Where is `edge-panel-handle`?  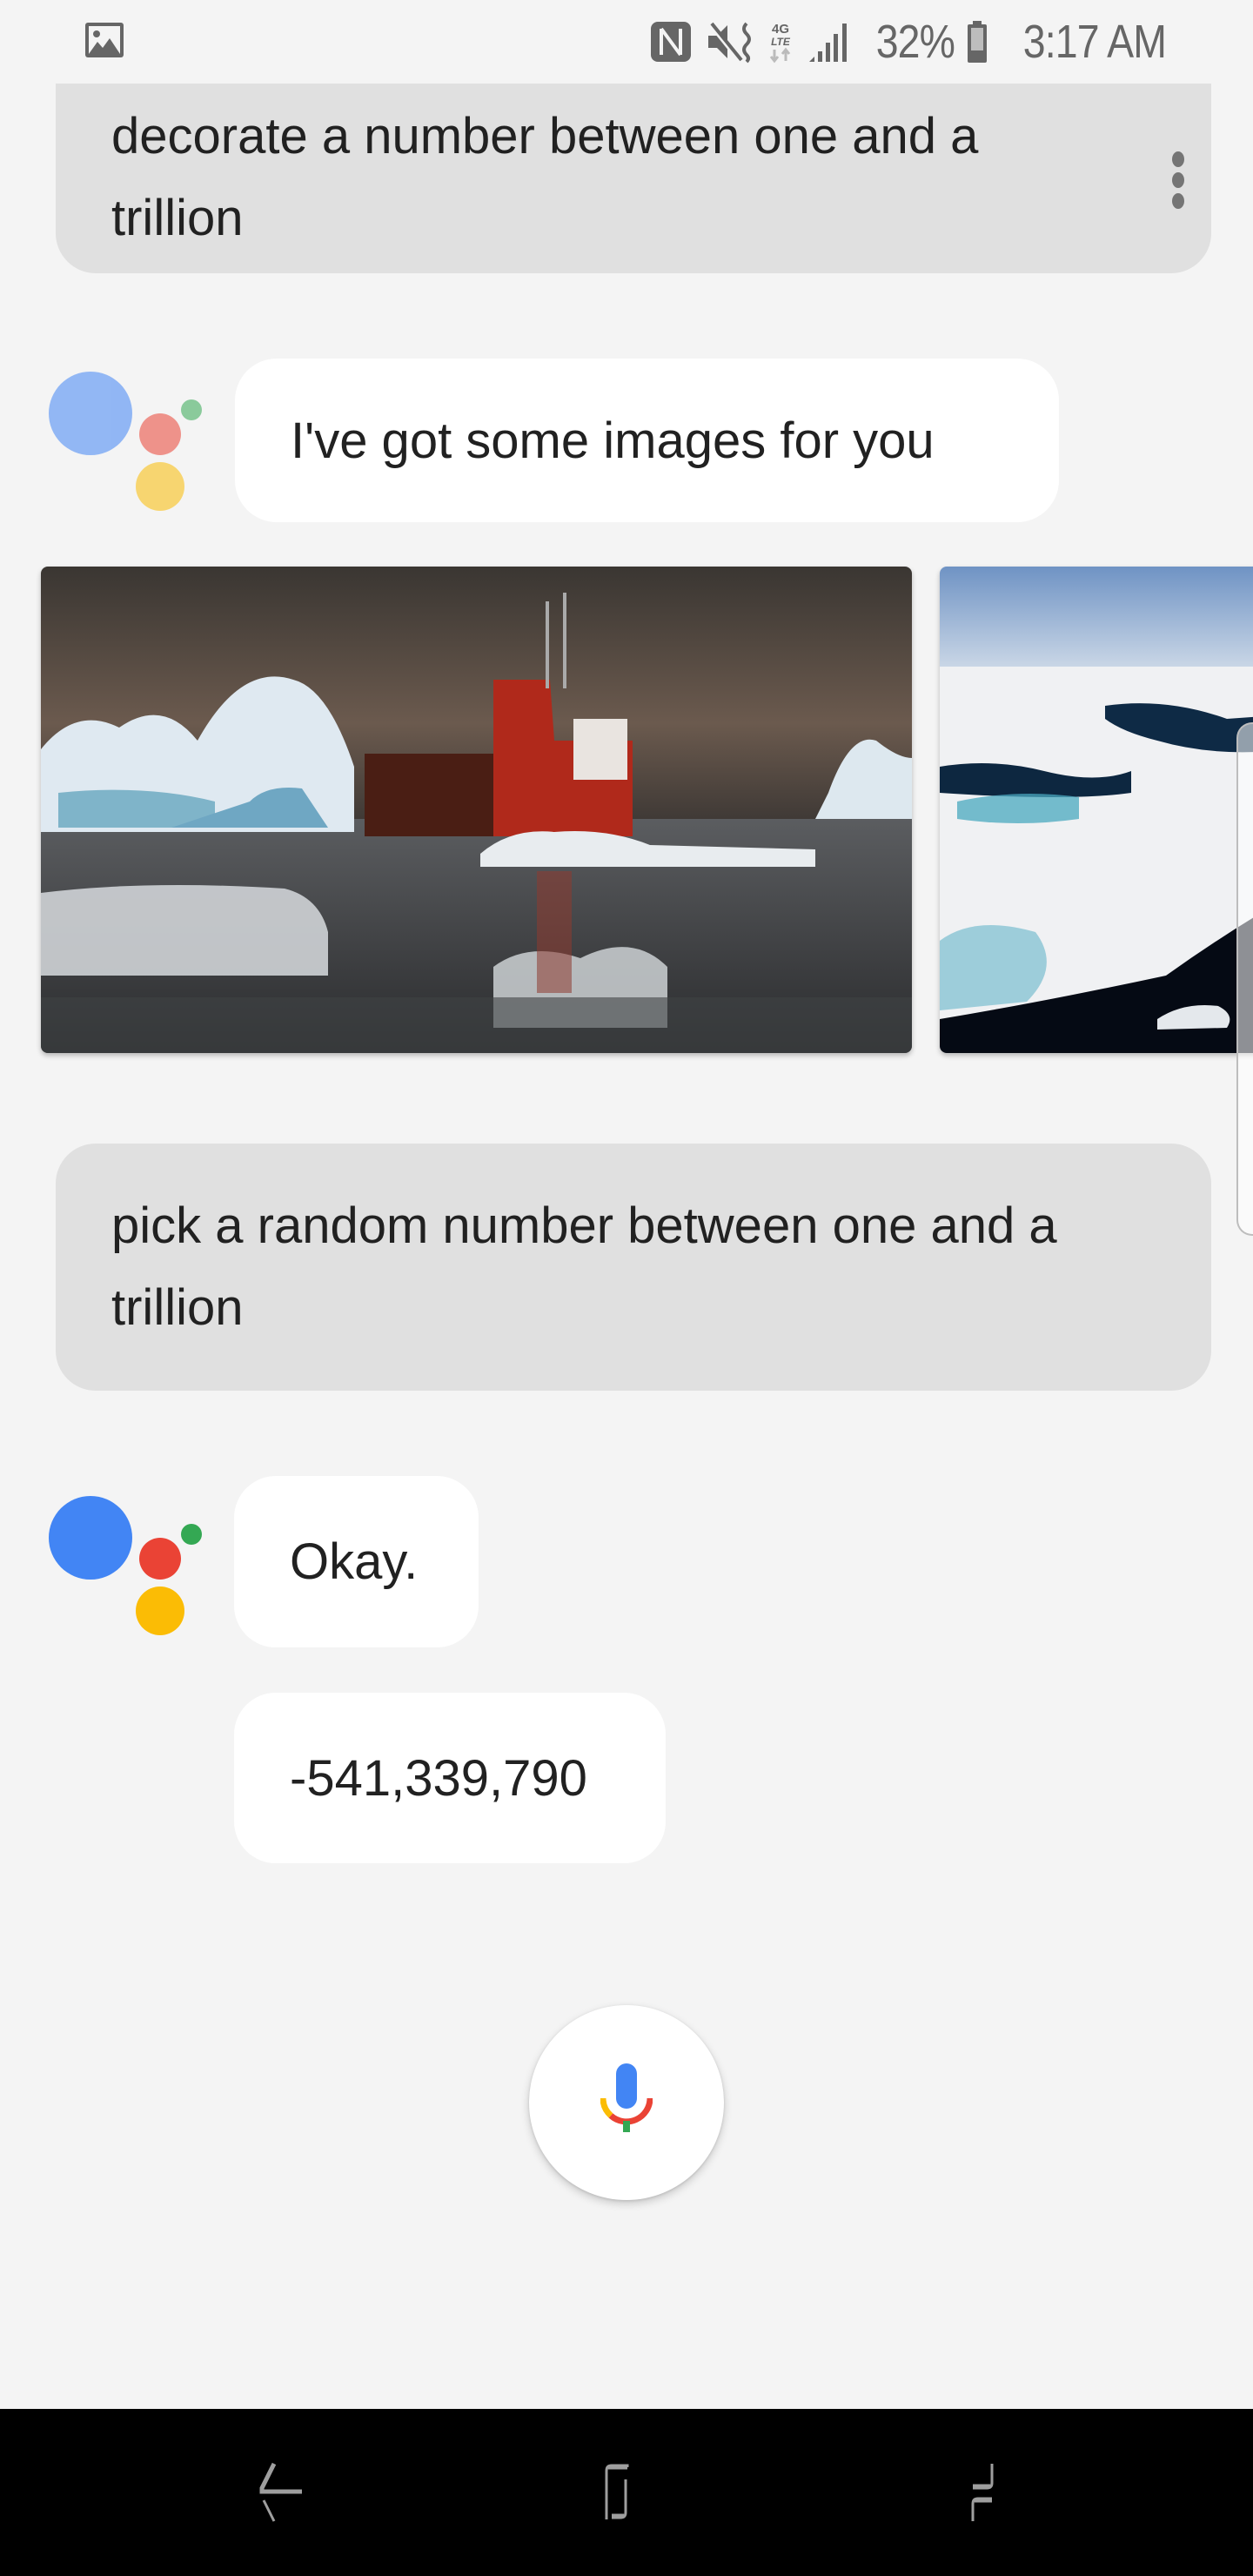
edge-panel-handle is located at coordinates (1244, 979).